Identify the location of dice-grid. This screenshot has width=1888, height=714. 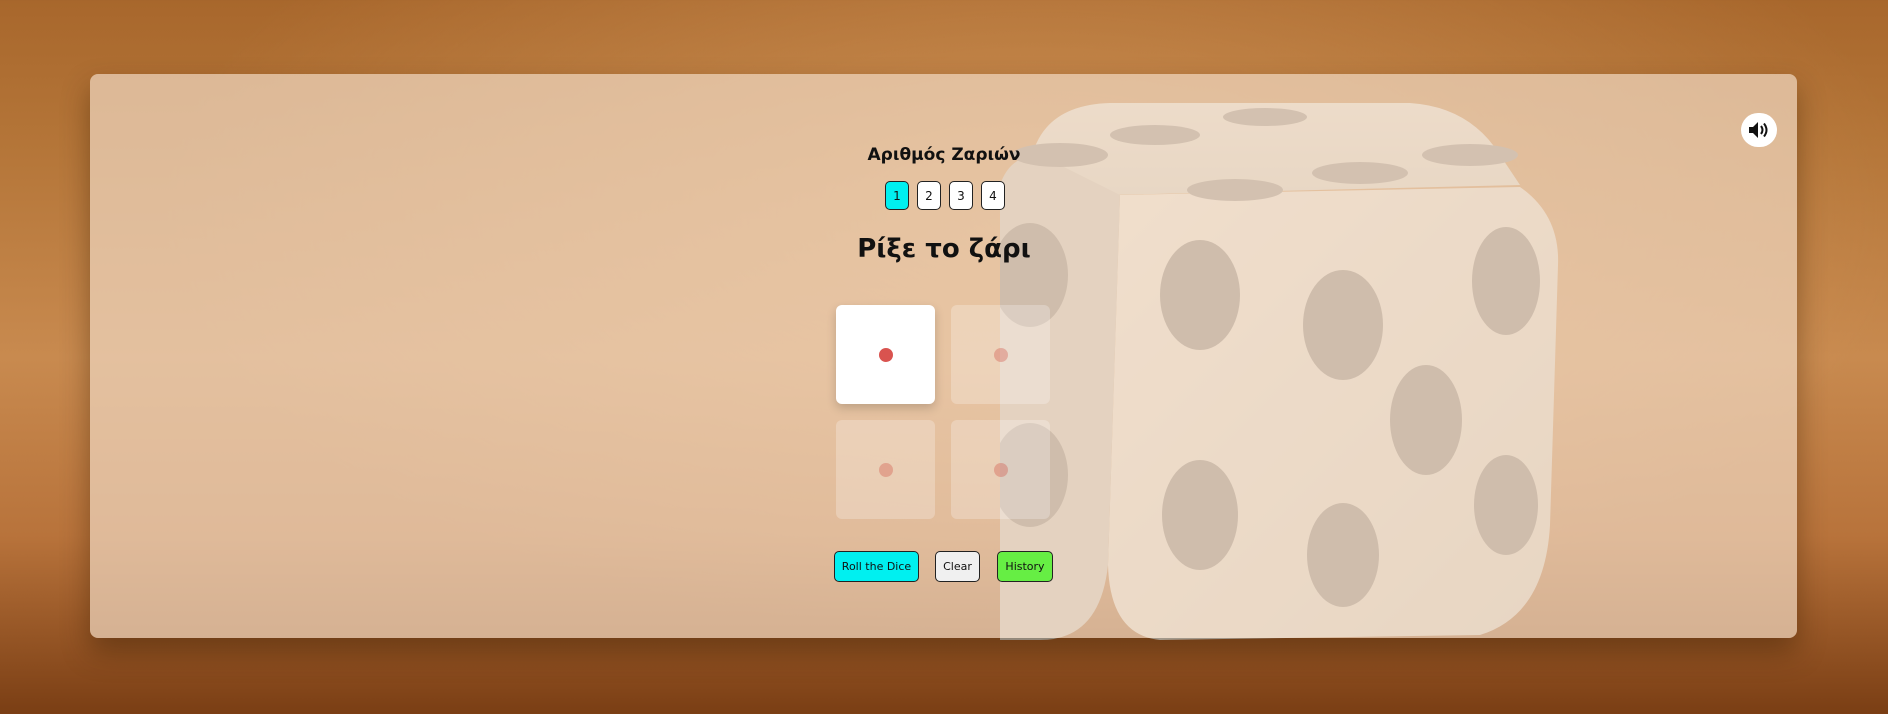
(944, 412).